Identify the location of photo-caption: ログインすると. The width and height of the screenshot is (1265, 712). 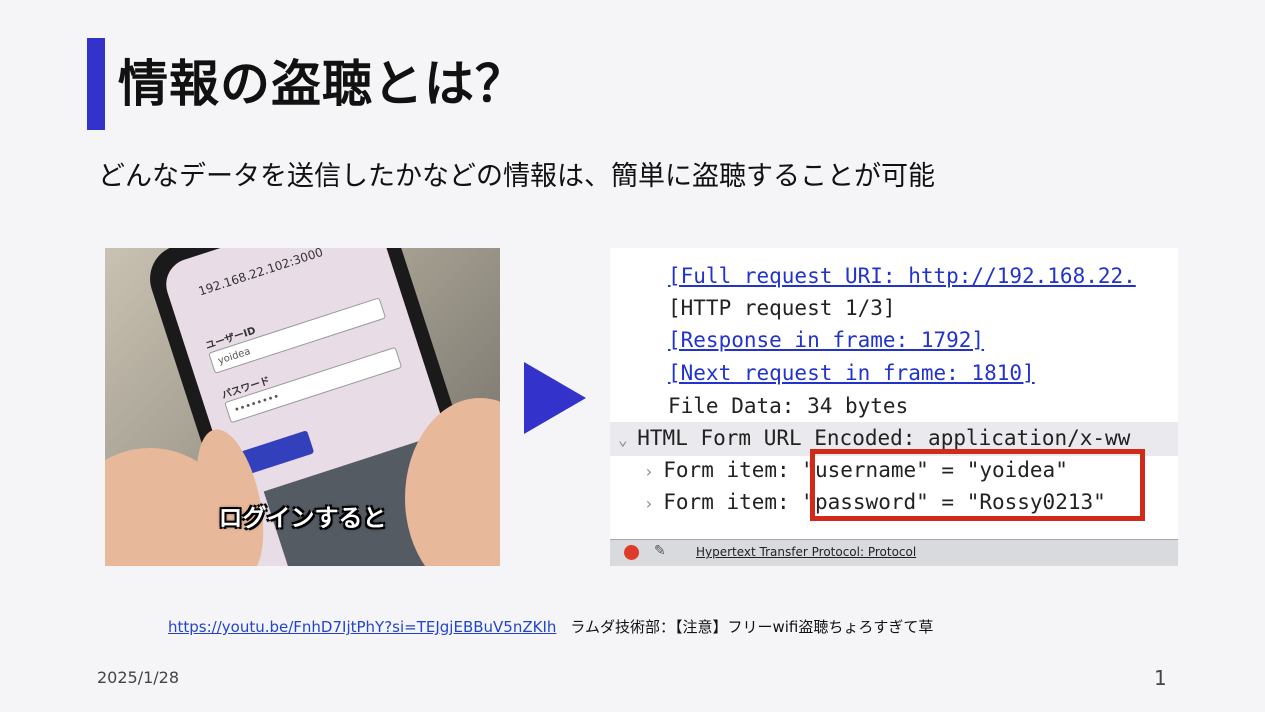
(302, 518).